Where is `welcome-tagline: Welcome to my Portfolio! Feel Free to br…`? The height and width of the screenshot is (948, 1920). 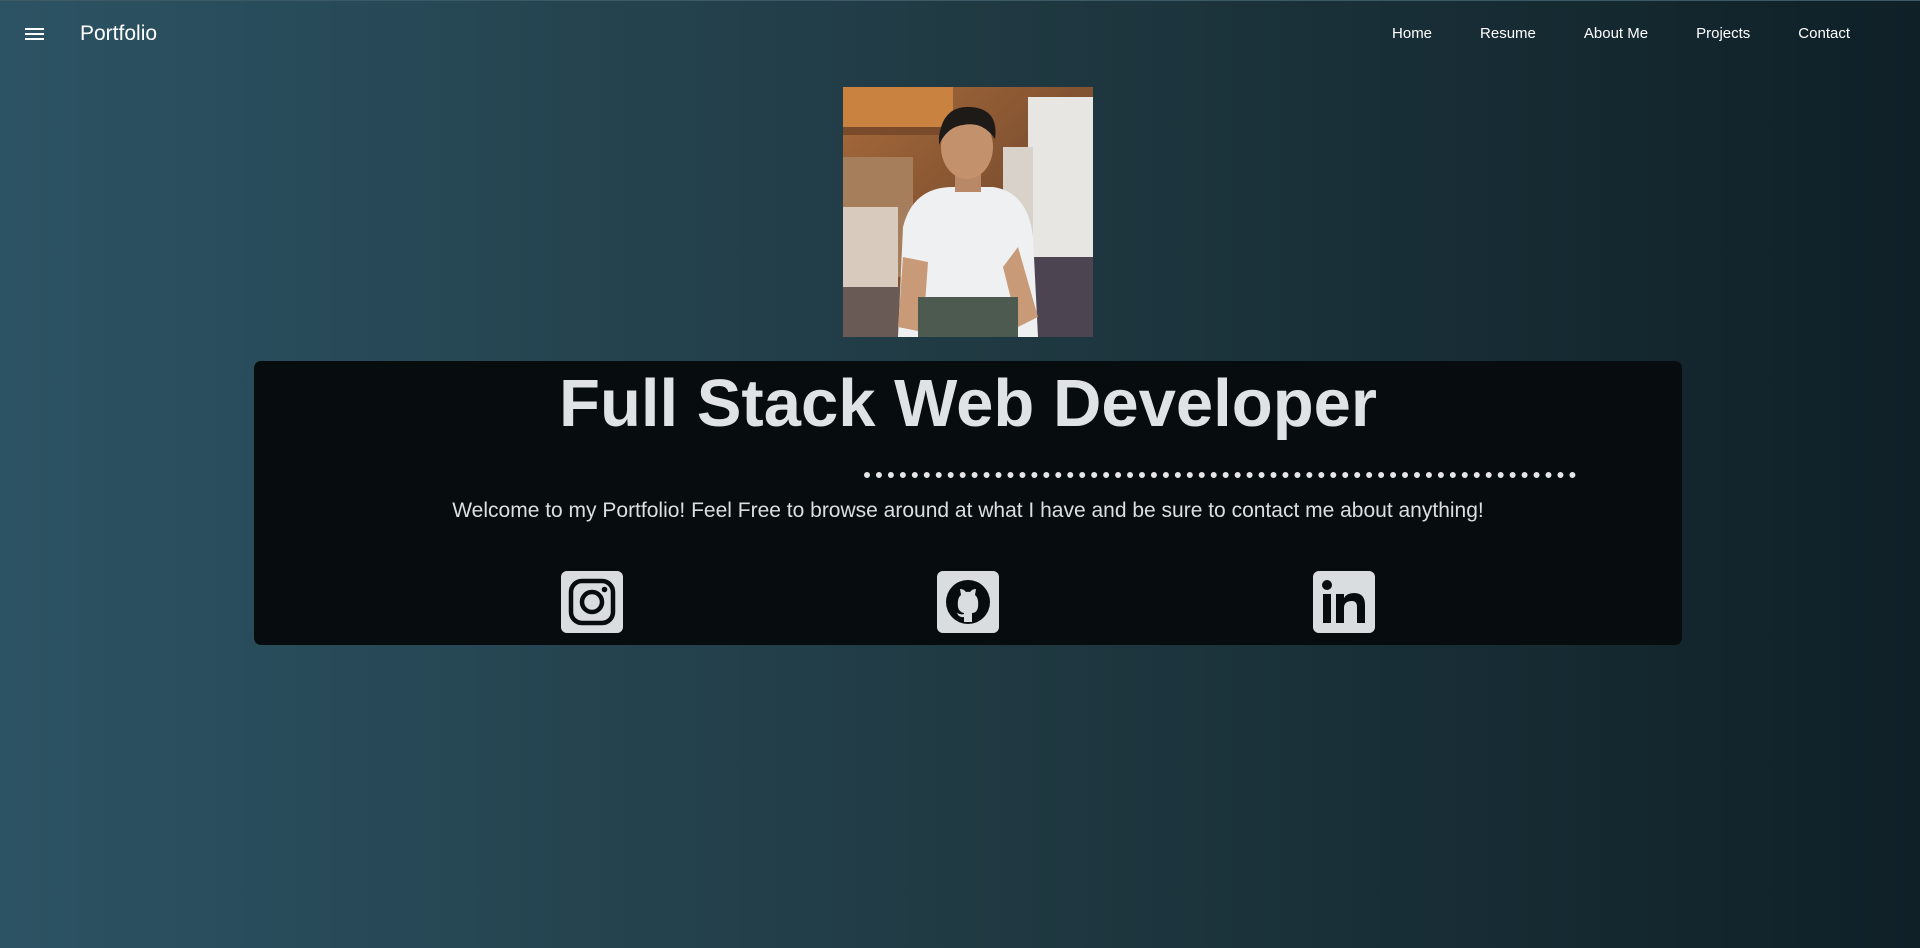 welcome-tagline: Welcome to my Portfolio! Feel Free to br… is located at coordinates (968, 510).